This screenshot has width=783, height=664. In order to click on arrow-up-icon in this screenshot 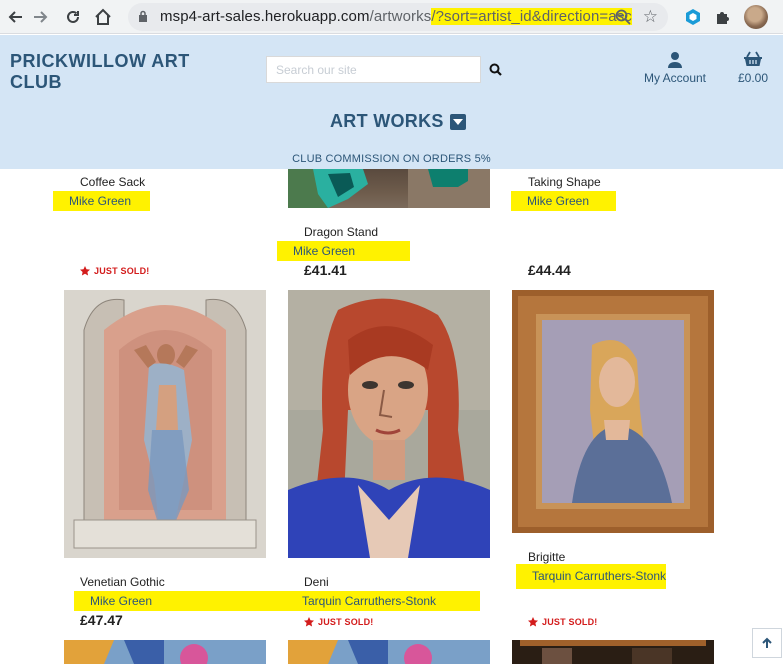, I will do `click(767, 642)`.